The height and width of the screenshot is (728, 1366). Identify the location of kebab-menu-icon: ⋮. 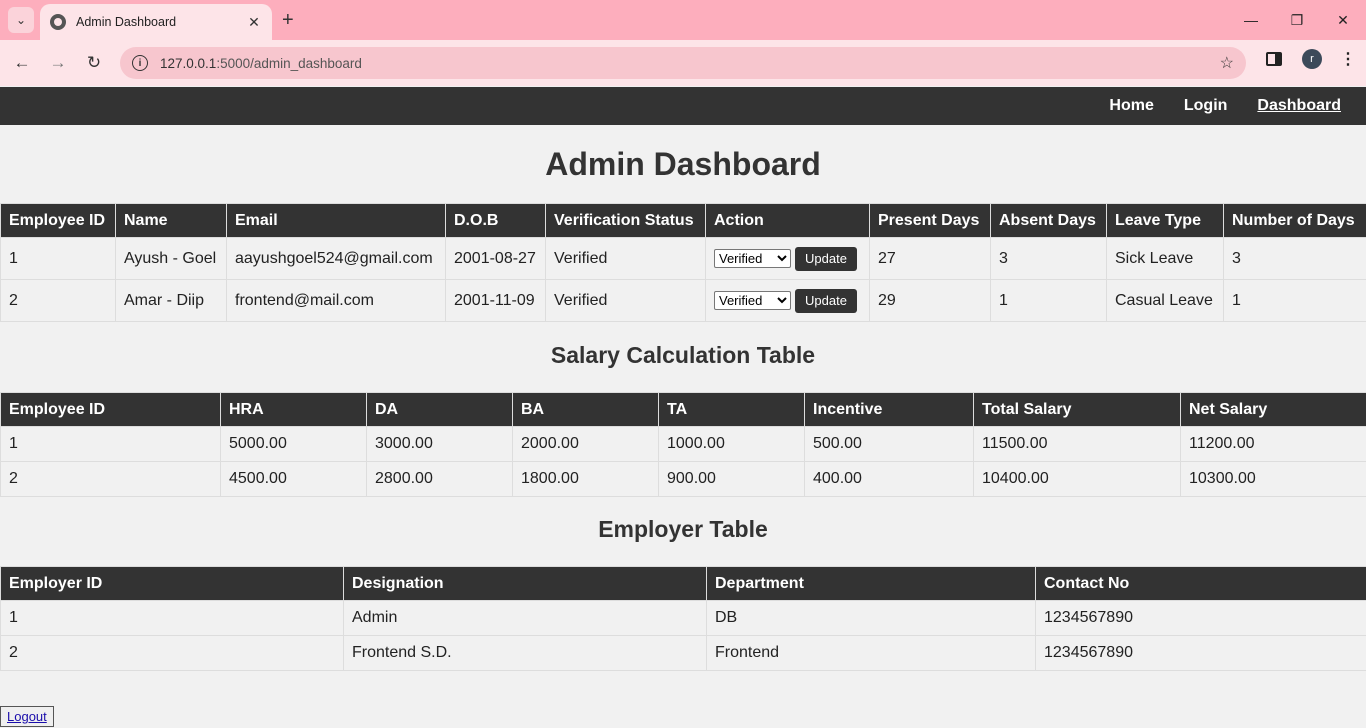
(1348, 59).